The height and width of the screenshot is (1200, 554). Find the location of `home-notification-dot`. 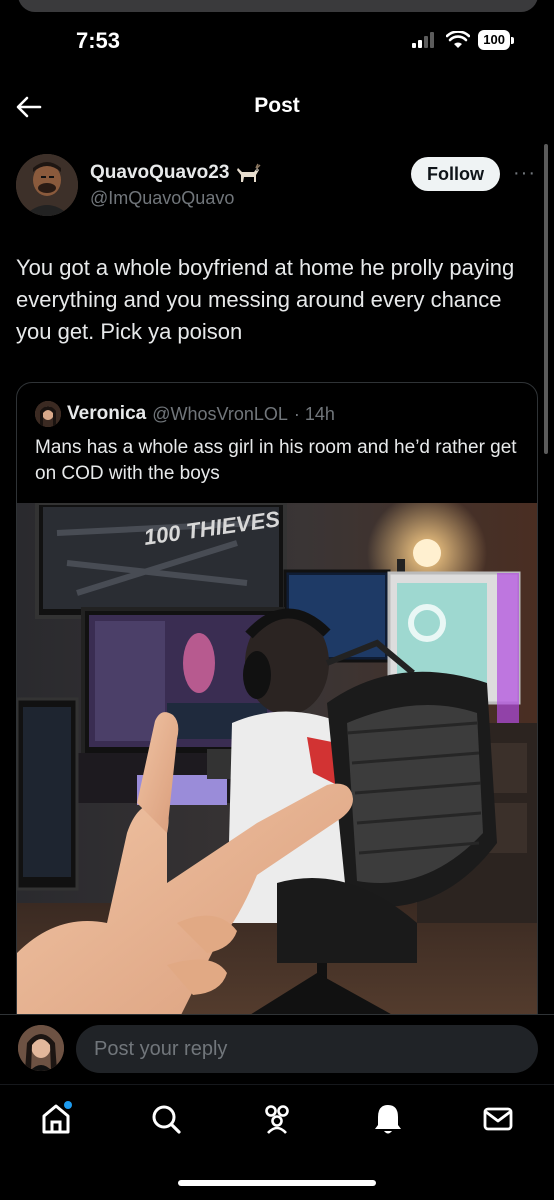

home-notification-dot is located at coordinates (68, 1105).